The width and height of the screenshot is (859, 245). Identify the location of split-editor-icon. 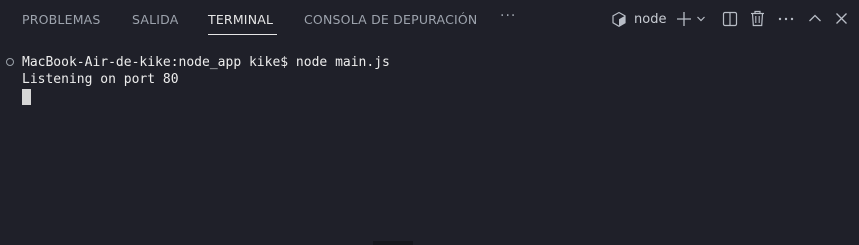
(730, 19).